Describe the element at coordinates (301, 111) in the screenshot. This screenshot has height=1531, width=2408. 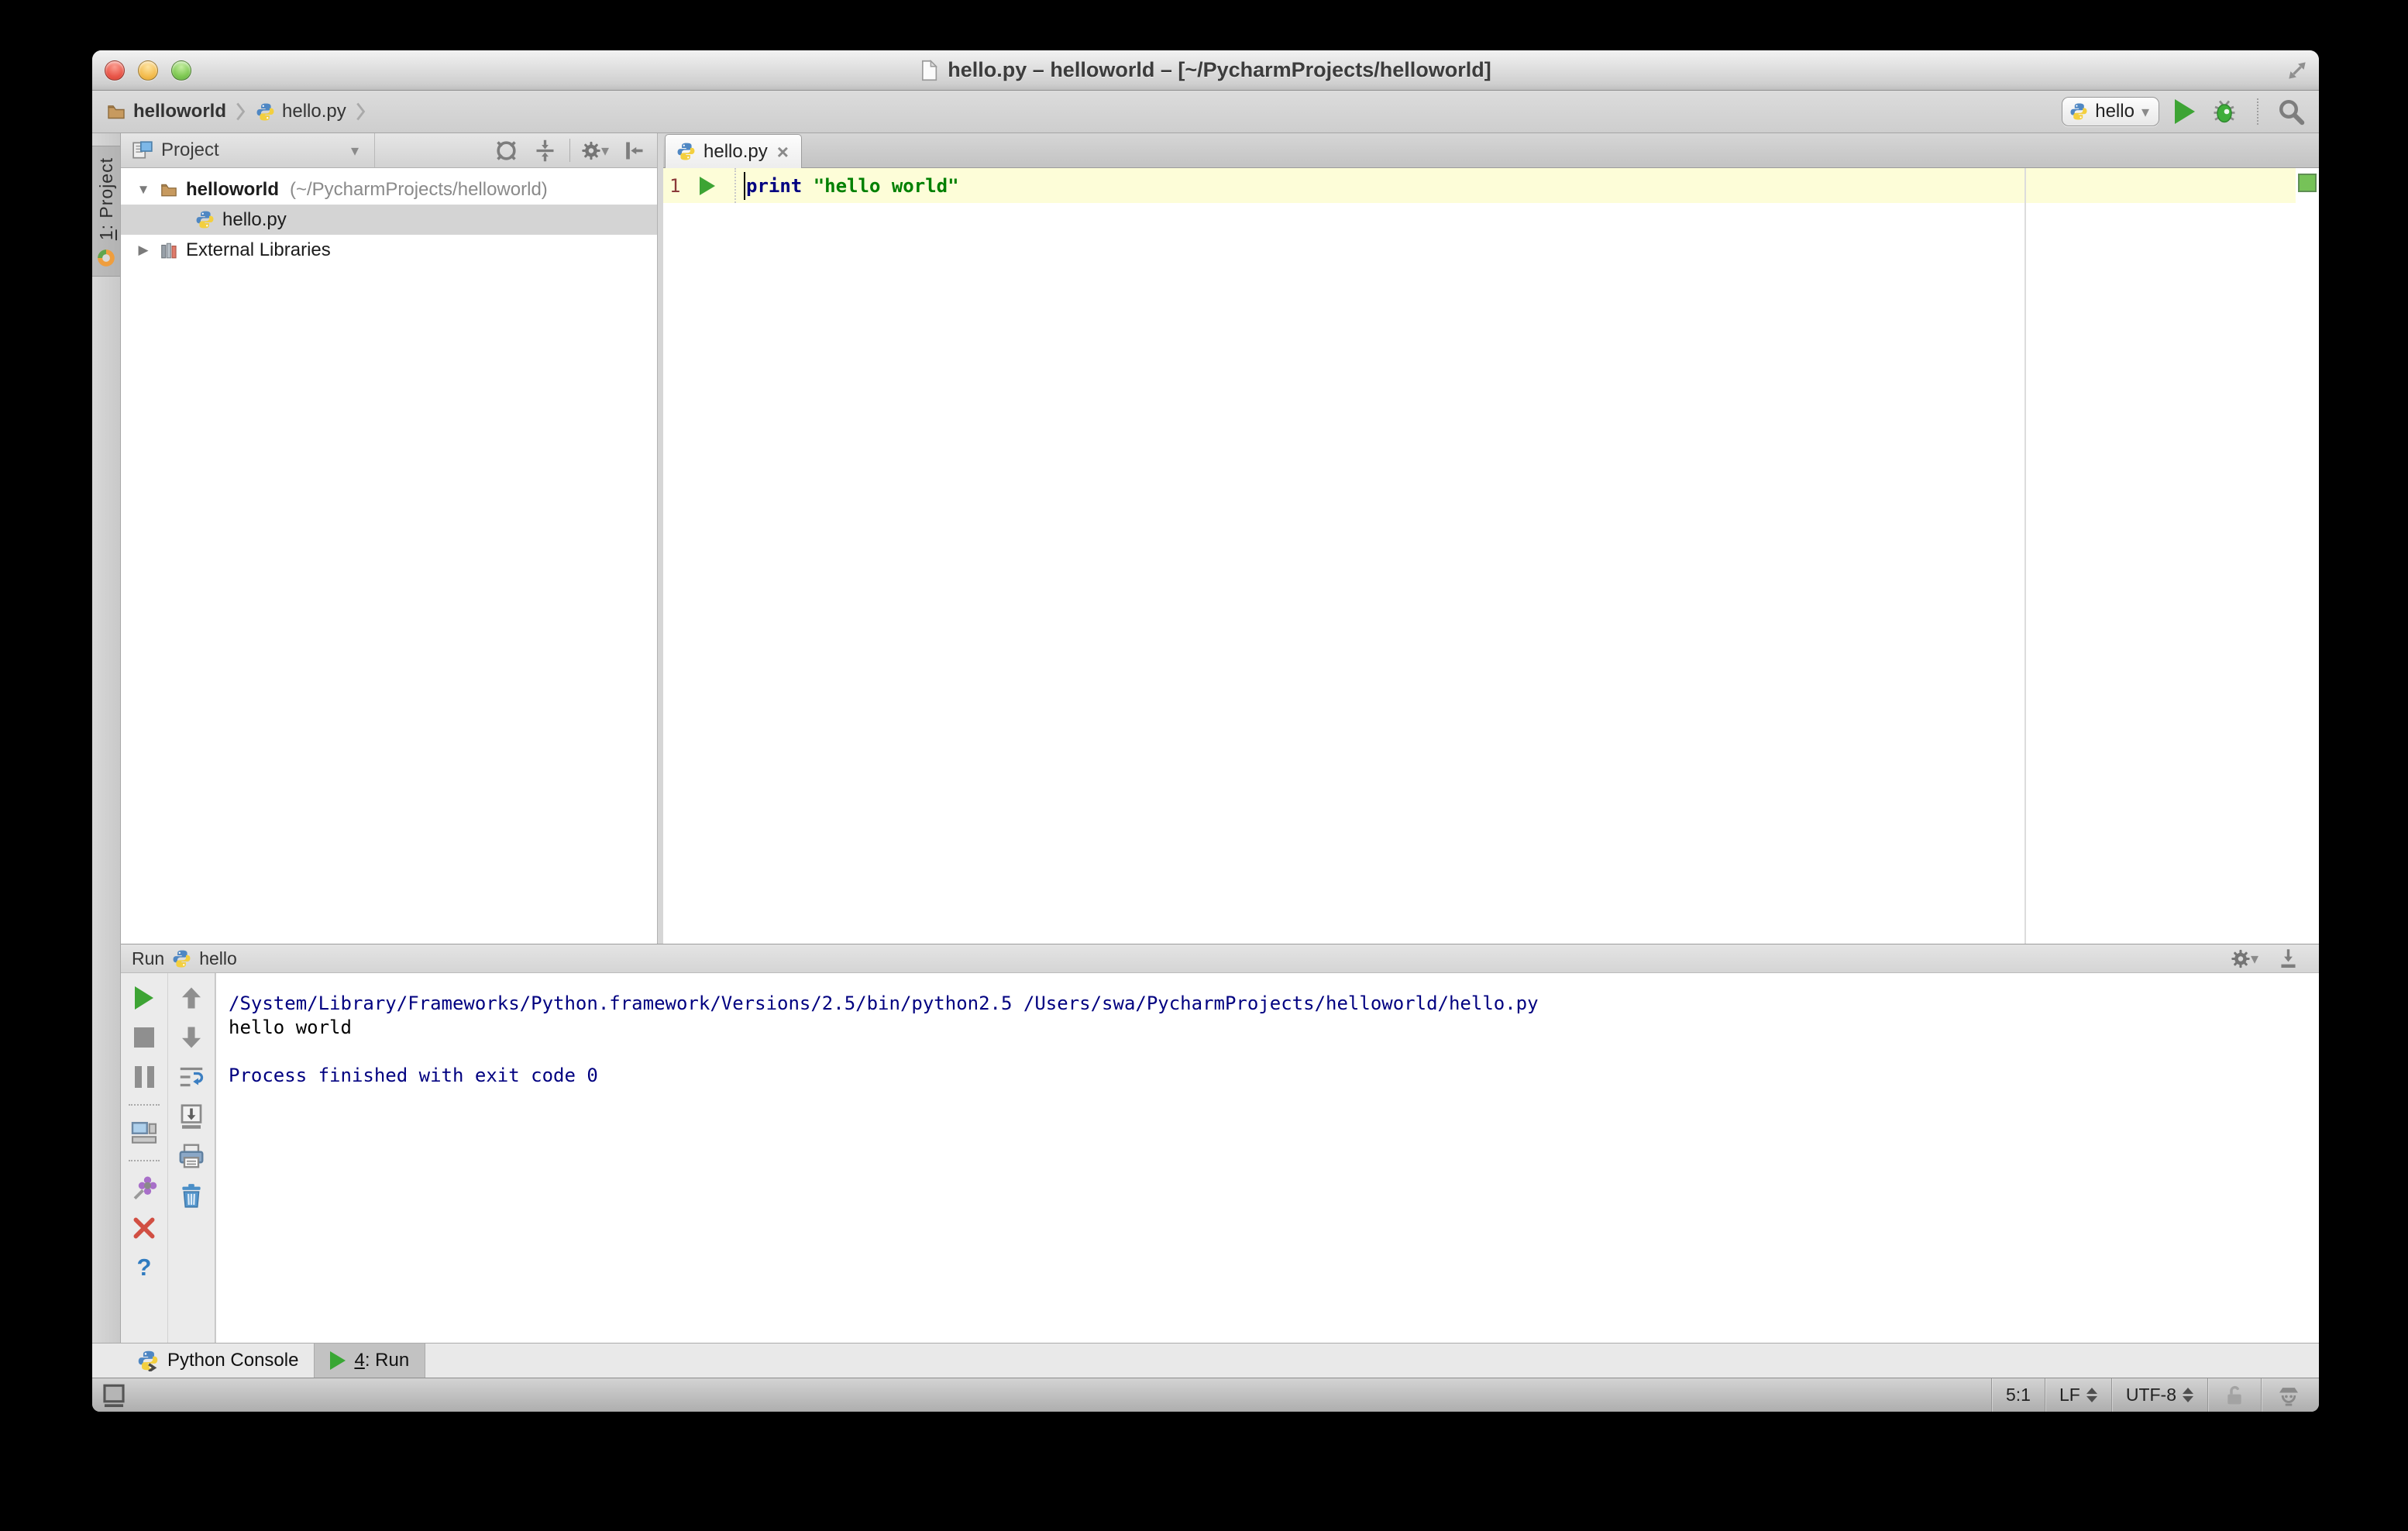
I see `breadcrumb-file: hello.py` at that location.